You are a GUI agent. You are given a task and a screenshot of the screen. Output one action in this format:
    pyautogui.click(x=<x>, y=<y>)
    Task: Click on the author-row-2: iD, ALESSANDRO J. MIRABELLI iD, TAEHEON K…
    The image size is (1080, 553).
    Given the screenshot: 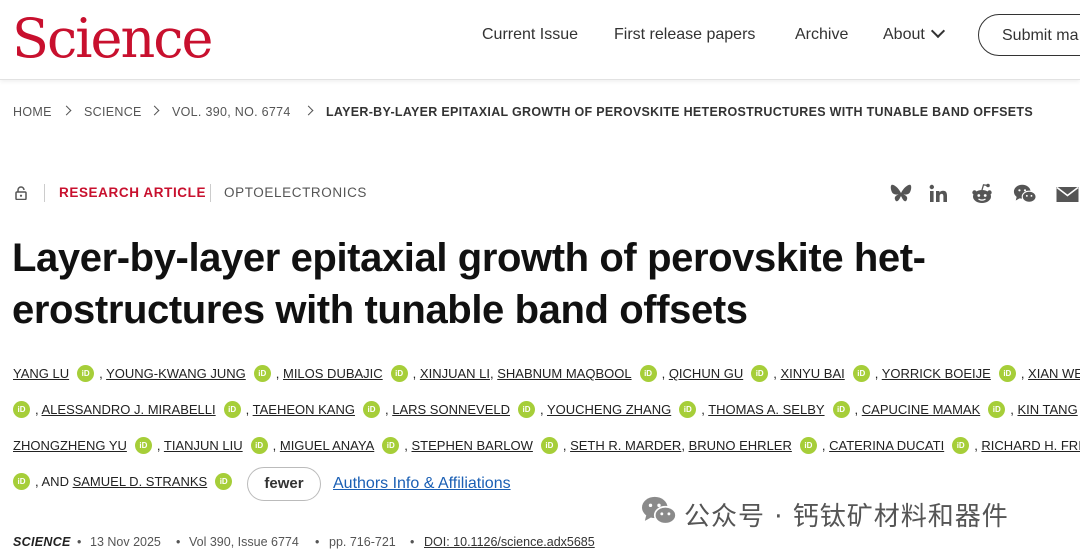 What is the action you would take?
    pyautogui.click(x=546, y=412)
    